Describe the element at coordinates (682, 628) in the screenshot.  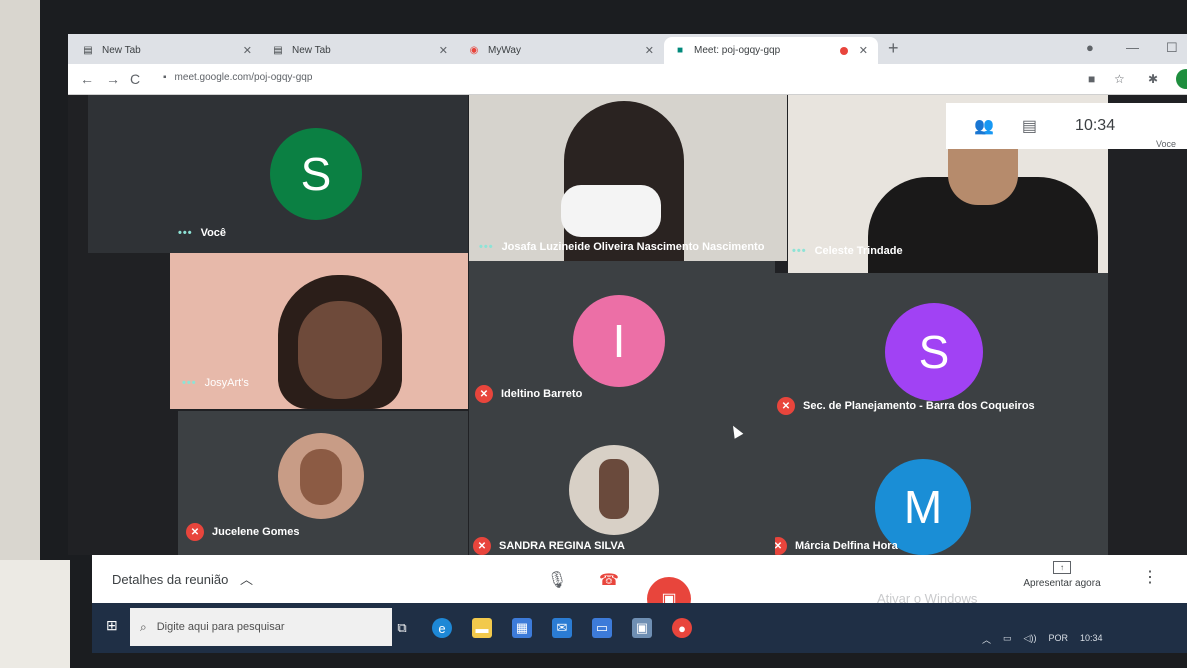
I see `chrome-icon: ●` at that location.